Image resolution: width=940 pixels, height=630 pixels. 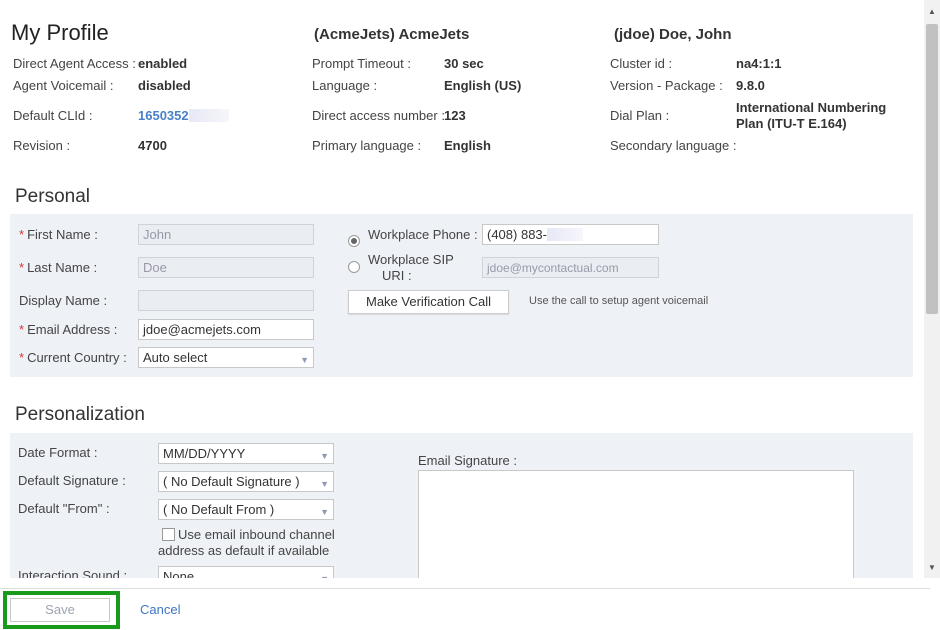 I want to click on first-name-label: * First Name :, so click(x=58, y=234).